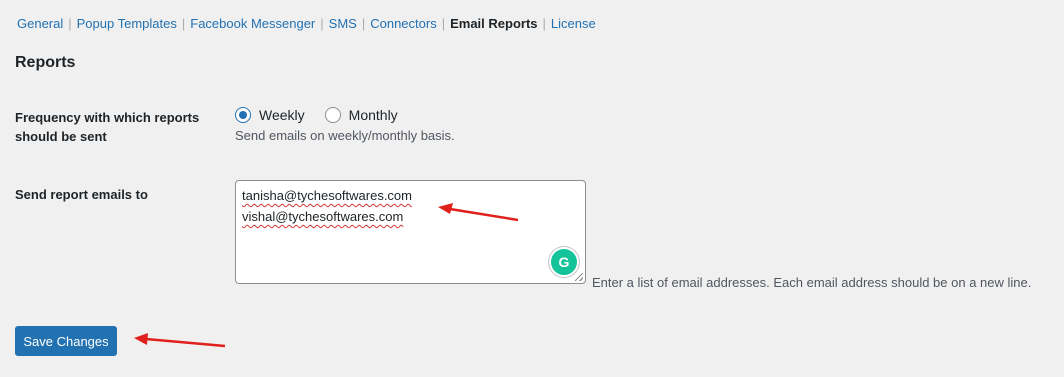 Image resolution: width=1064 pixels, height=377 pixels. I want to click on subnav-sms: SMS, so click(343, 23).